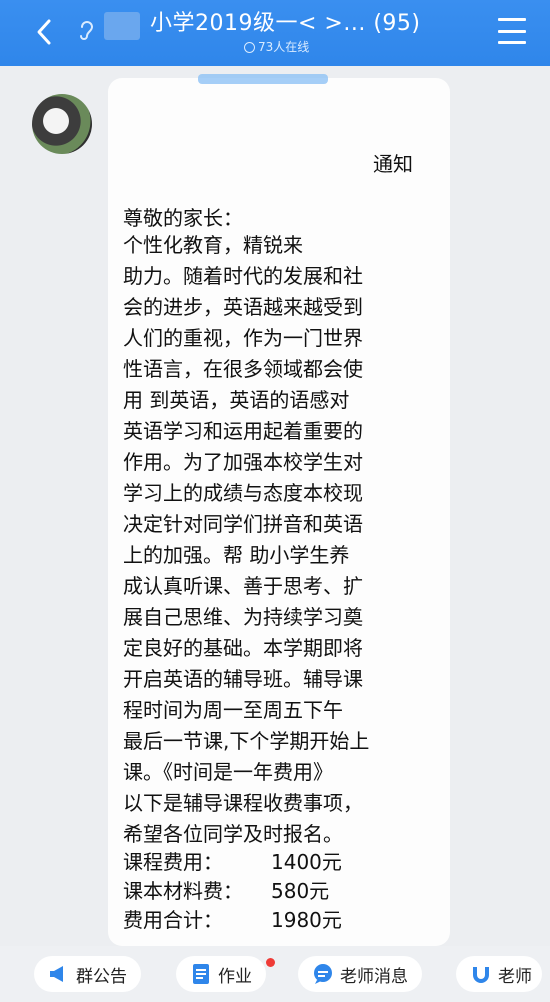  What do you see at coordinates (306, 920) in the screenshot?
I see `fee-value: 1980元` at bounding box center [306, 920].